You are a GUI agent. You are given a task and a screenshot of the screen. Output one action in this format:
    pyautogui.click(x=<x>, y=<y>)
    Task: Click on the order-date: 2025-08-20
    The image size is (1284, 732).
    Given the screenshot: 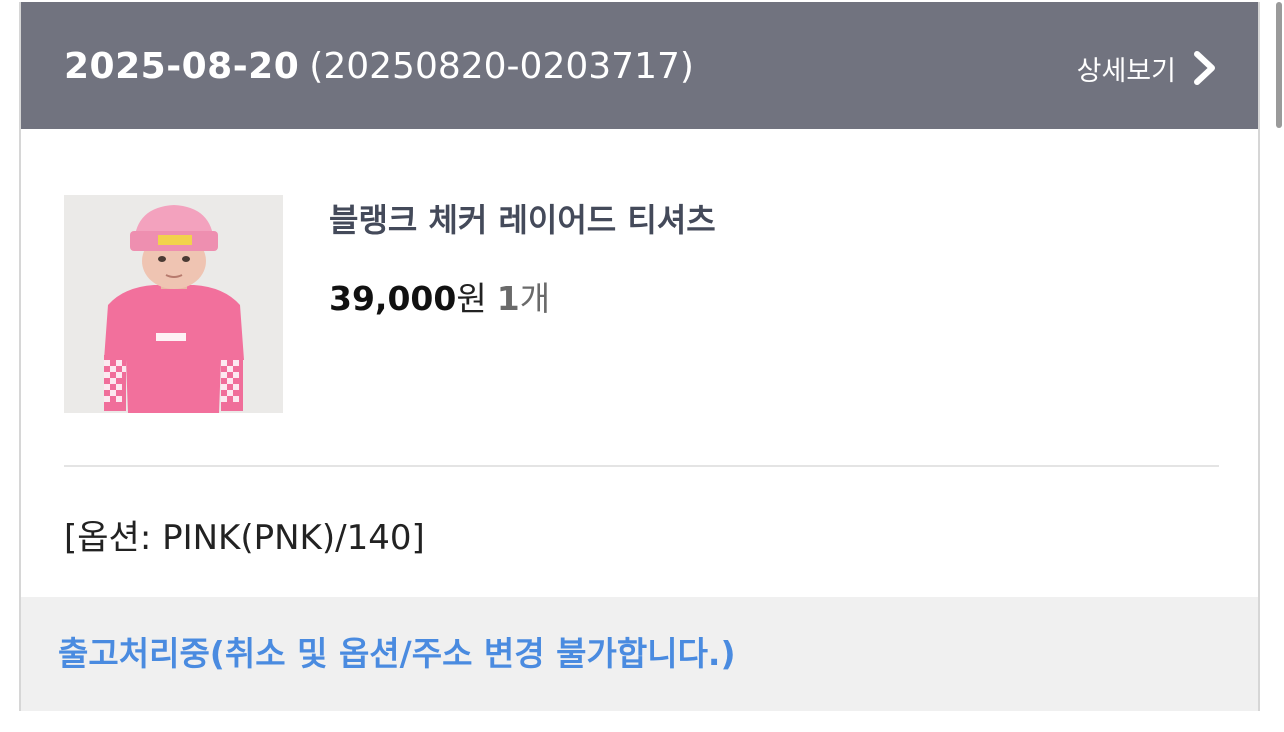 What is the action you would take?
    pyautogui.click(x=182, y=66)
    